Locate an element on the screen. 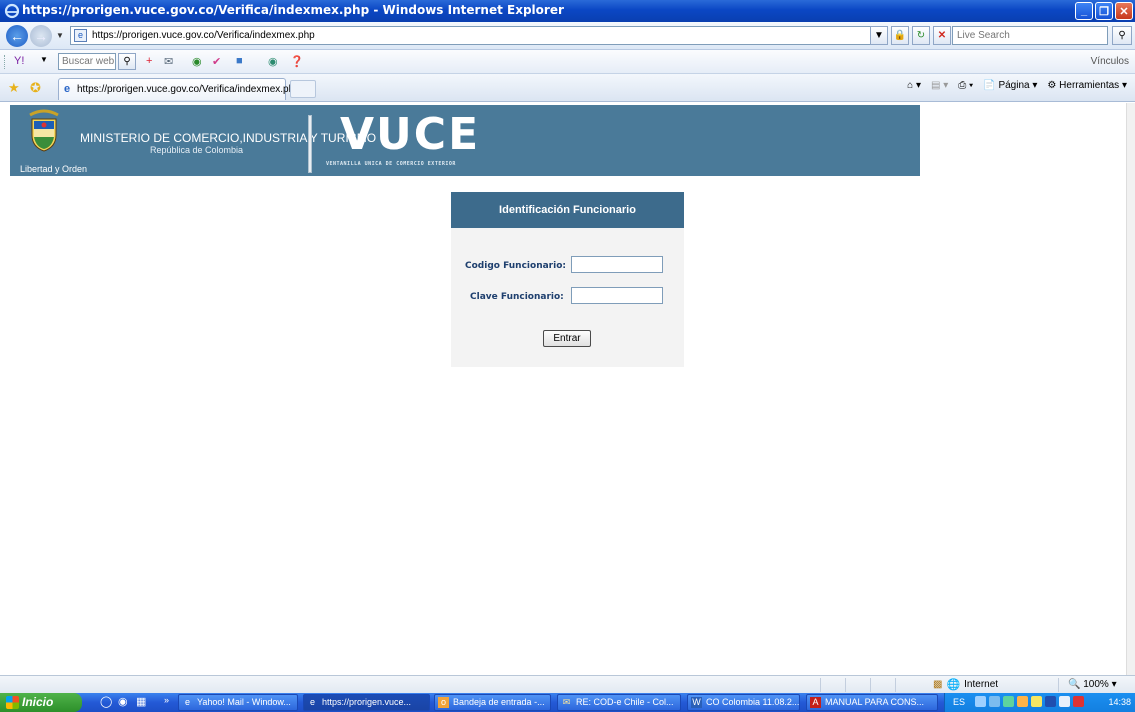 The image size is (1135, 712). tray-icons is located at coordinates (1029, 701).